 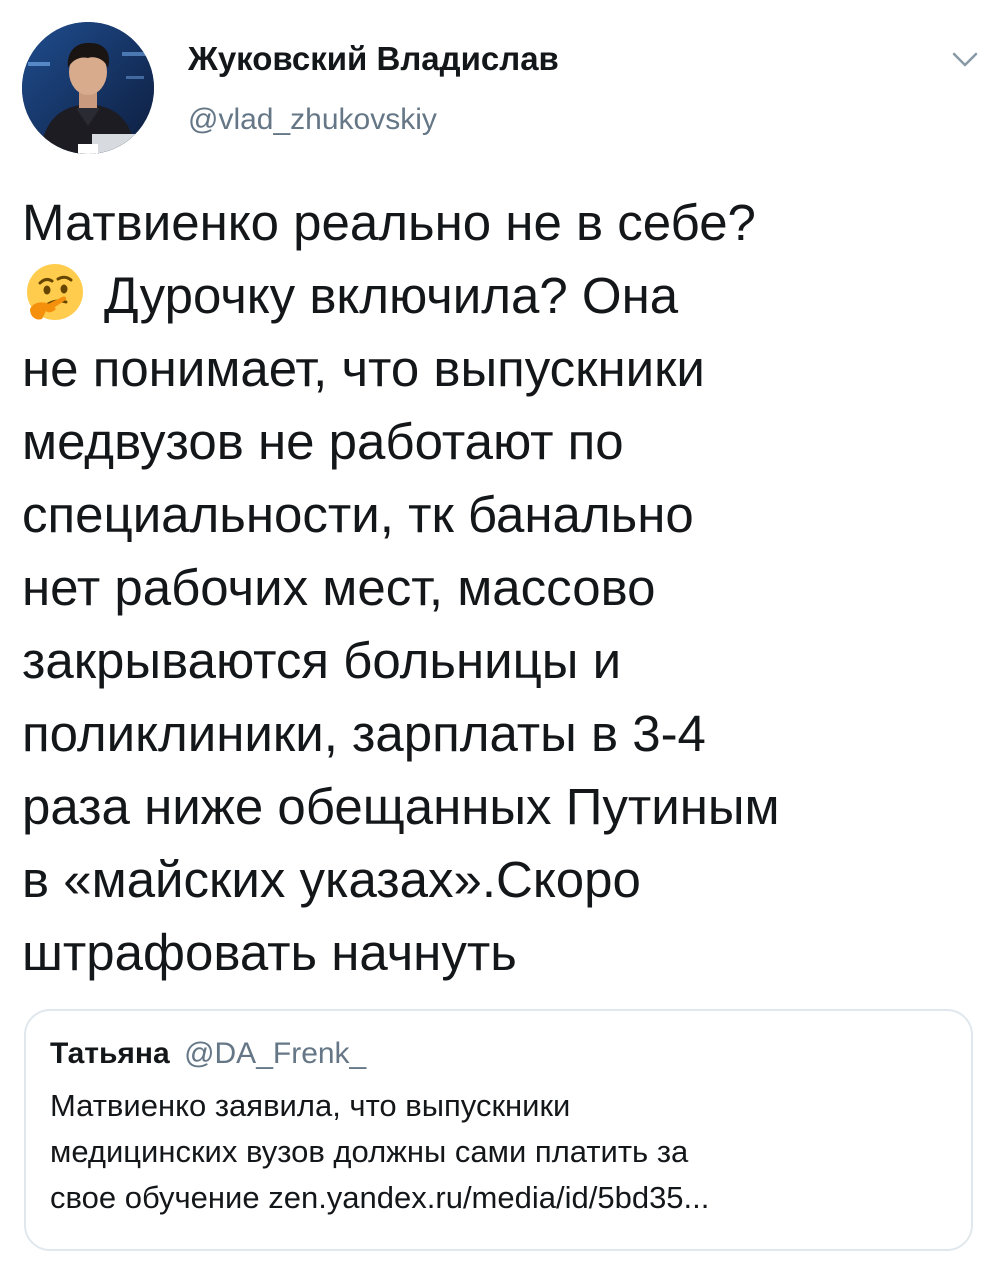 I want to click on tweet-text-line: специальности, тк банально, so click(x=358, y=514).